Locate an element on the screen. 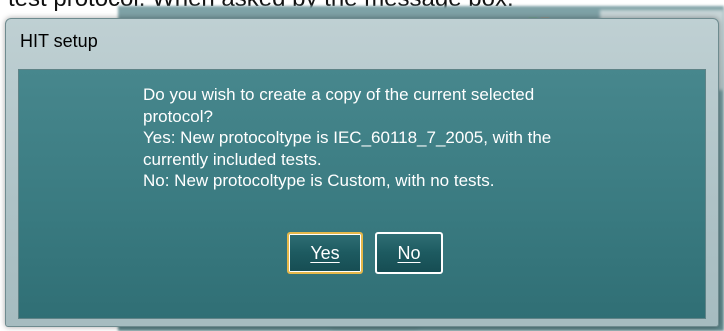 This screenshot has height=331, width=724. no-button: No is located at coordinates (409, 253).